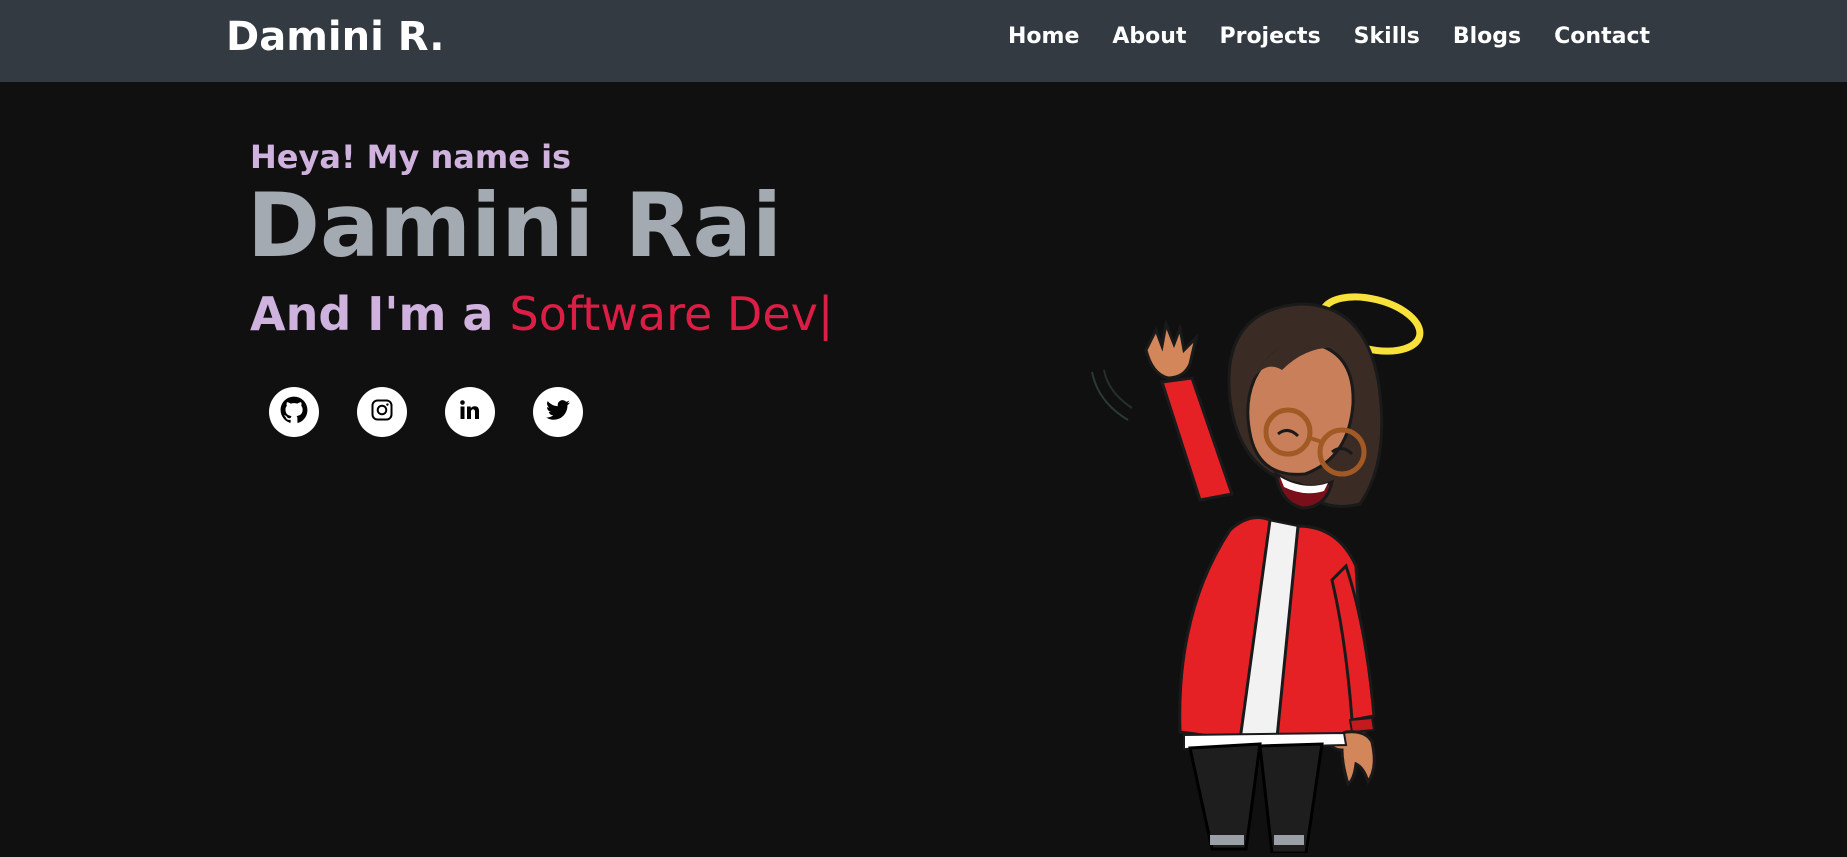  I want to click on github-link, so click(294, 412).